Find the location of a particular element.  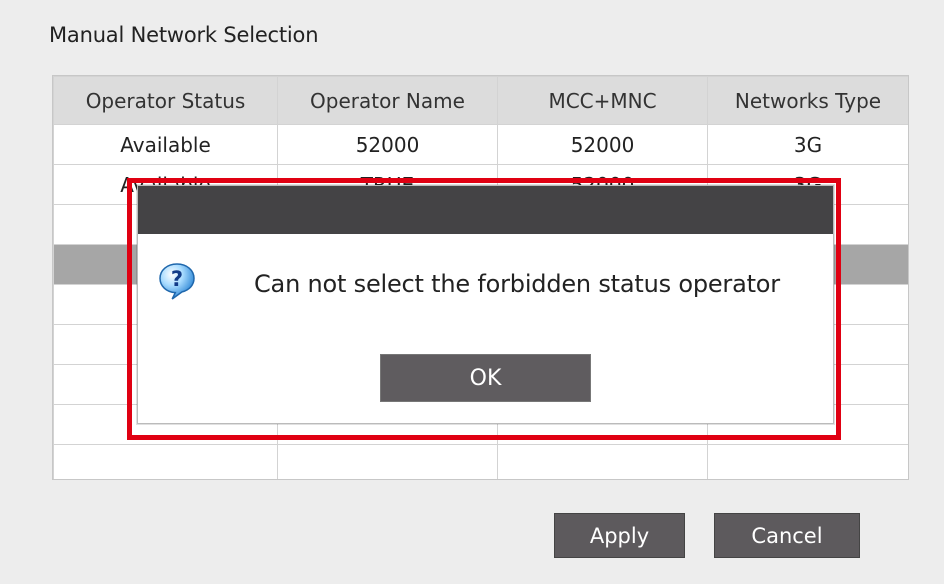

operator-name-cell: 52000 is located at coordinates (387, 144).